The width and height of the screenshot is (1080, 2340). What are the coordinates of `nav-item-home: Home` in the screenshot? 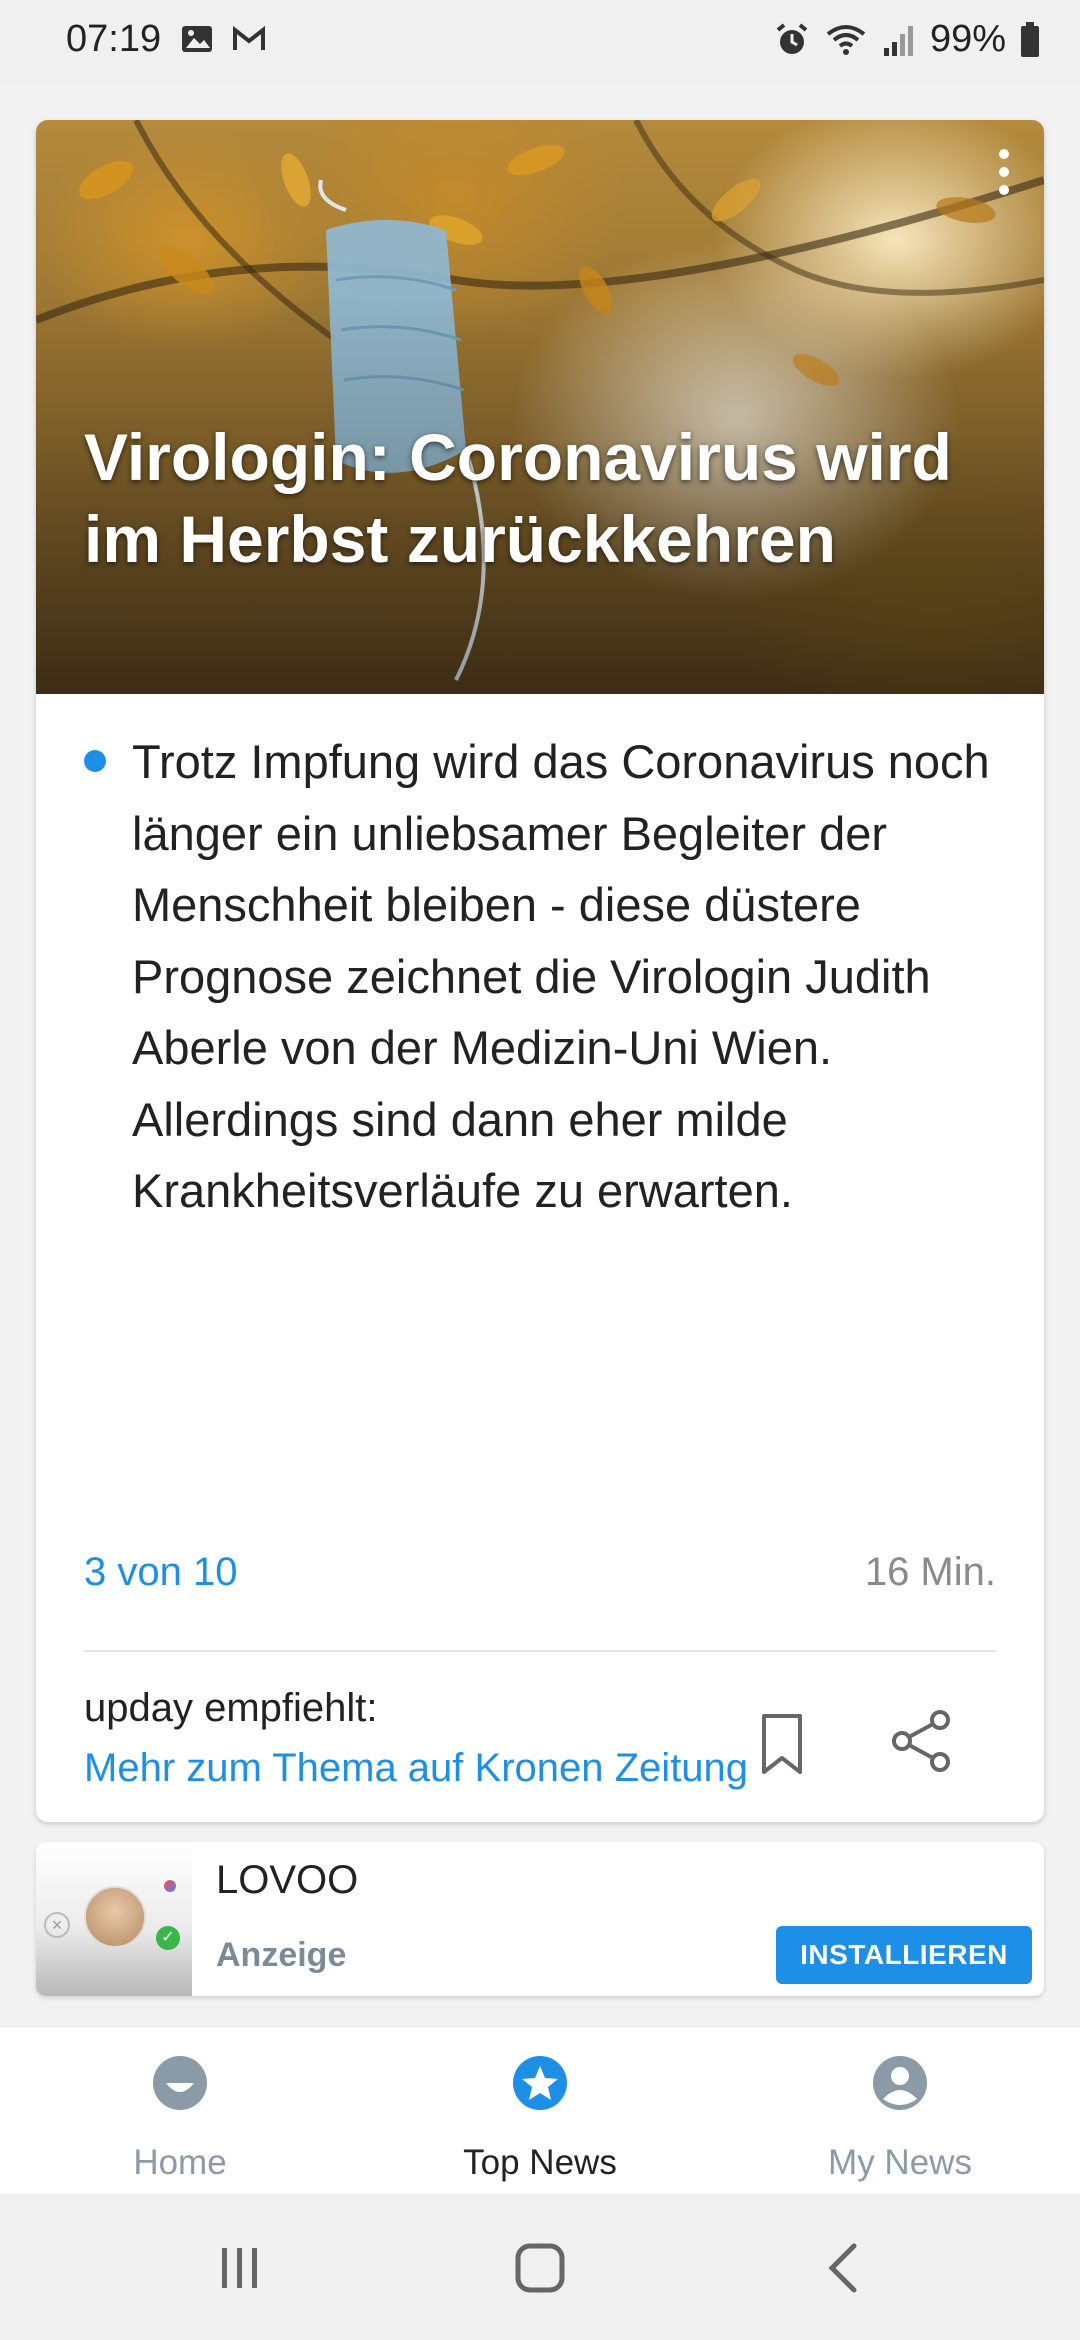 It's located at (180, 2111).